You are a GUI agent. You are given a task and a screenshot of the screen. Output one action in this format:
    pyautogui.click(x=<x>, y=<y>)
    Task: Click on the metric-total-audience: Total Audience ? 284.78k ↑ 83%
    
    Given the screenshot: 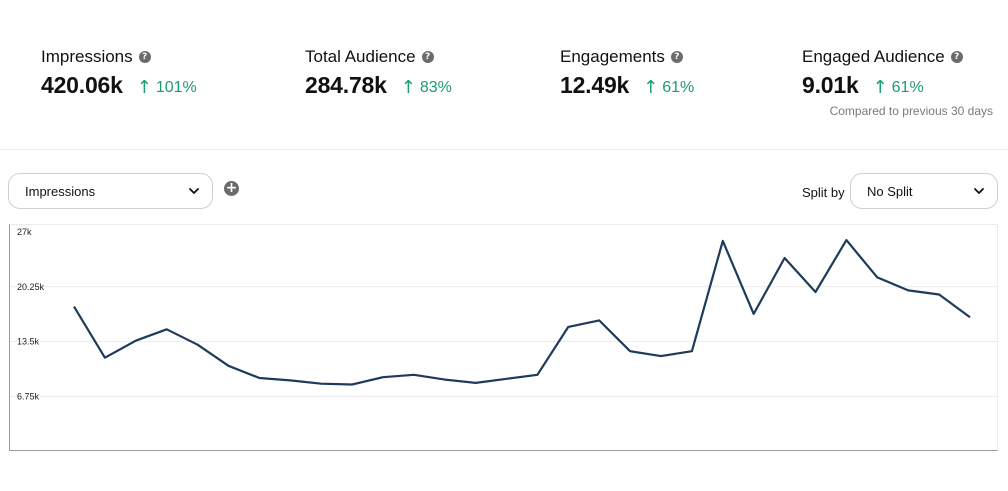 What is the action you would take?
    pyautogui.click(x=378, y=72)
    